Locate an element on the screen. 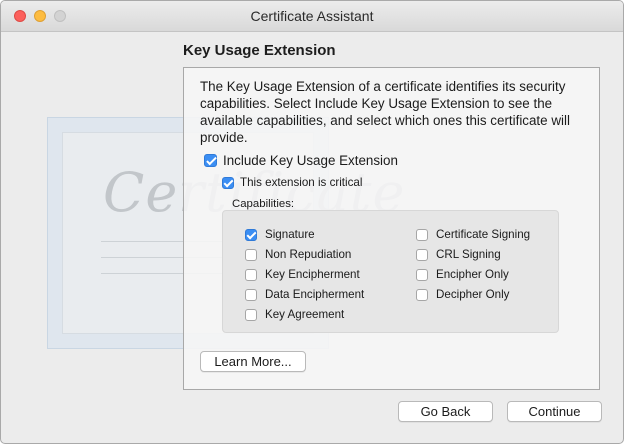  extension-critical-checkbox: This extension is critical is located at coordinates (292, 182).